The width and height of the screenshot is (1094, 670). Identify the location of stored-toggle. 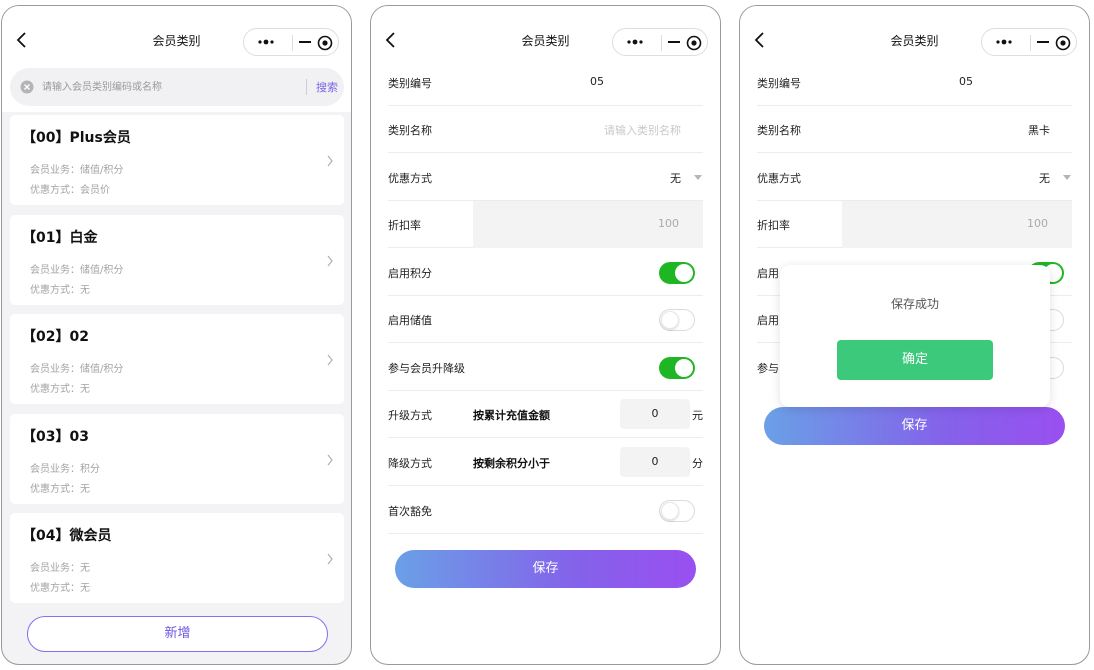
(677, 320).